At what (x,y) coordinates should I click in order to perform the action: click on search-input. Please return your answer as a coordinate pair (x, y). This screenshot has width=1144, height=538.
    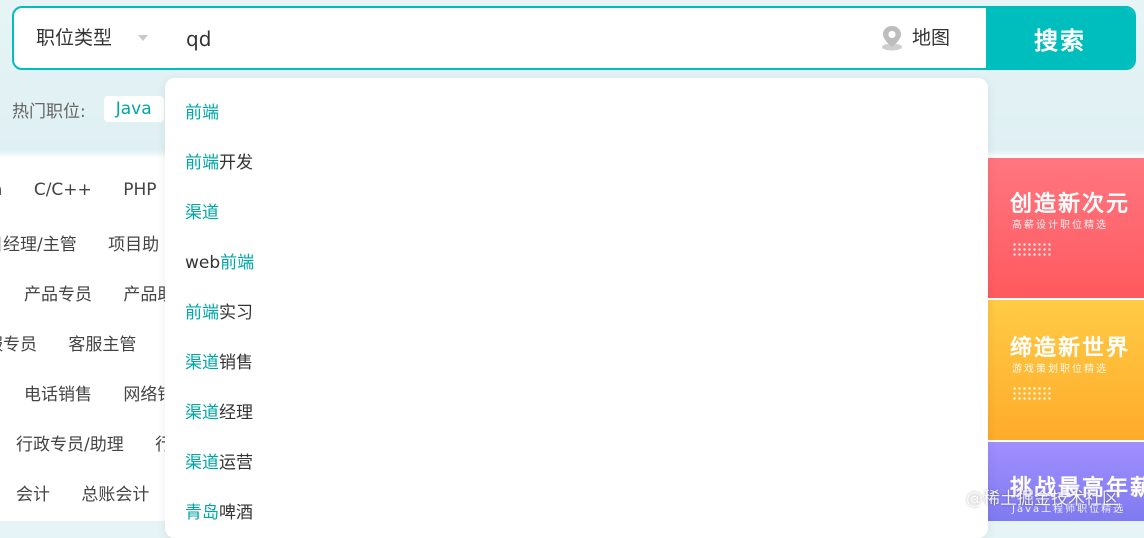
    Looking at the image, I should click on (516, 39).